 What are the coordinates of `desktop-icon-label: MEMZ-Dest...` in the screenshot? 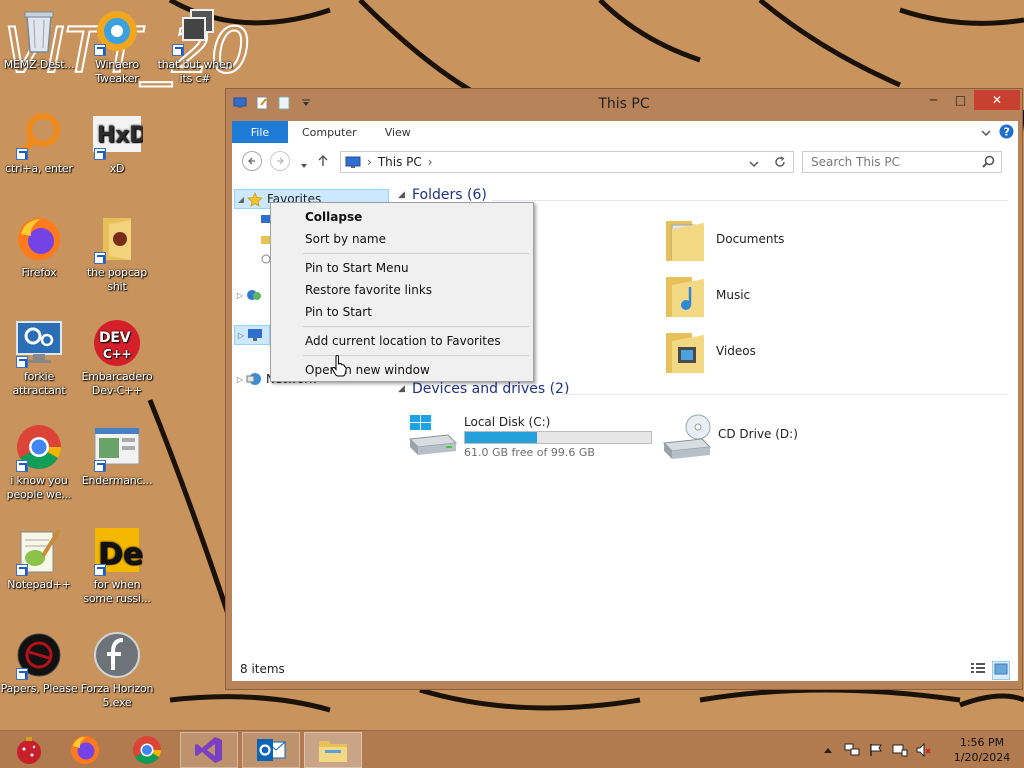 It's located at (39, 64).